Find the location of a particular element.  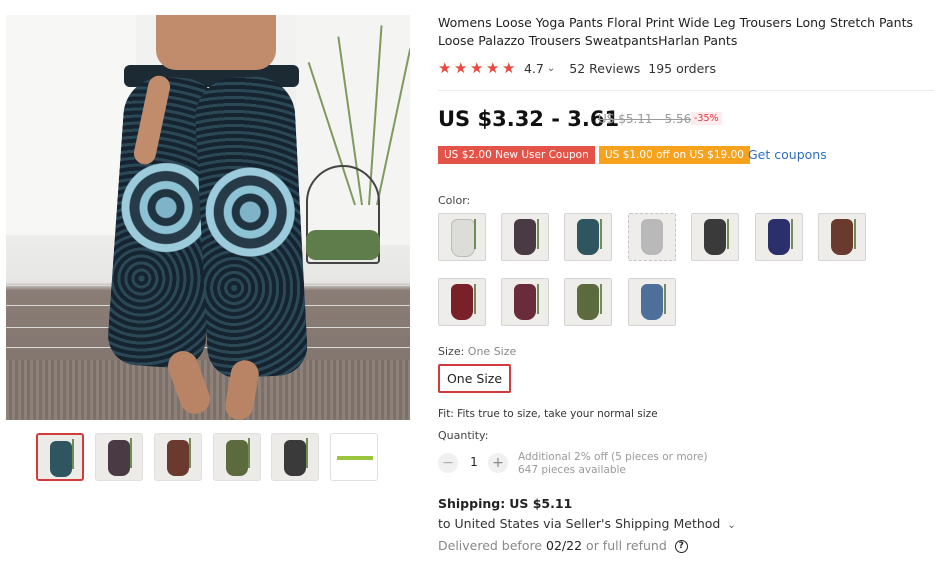

get-coupons-link: Get coupons is located at coordinates (787, 154).